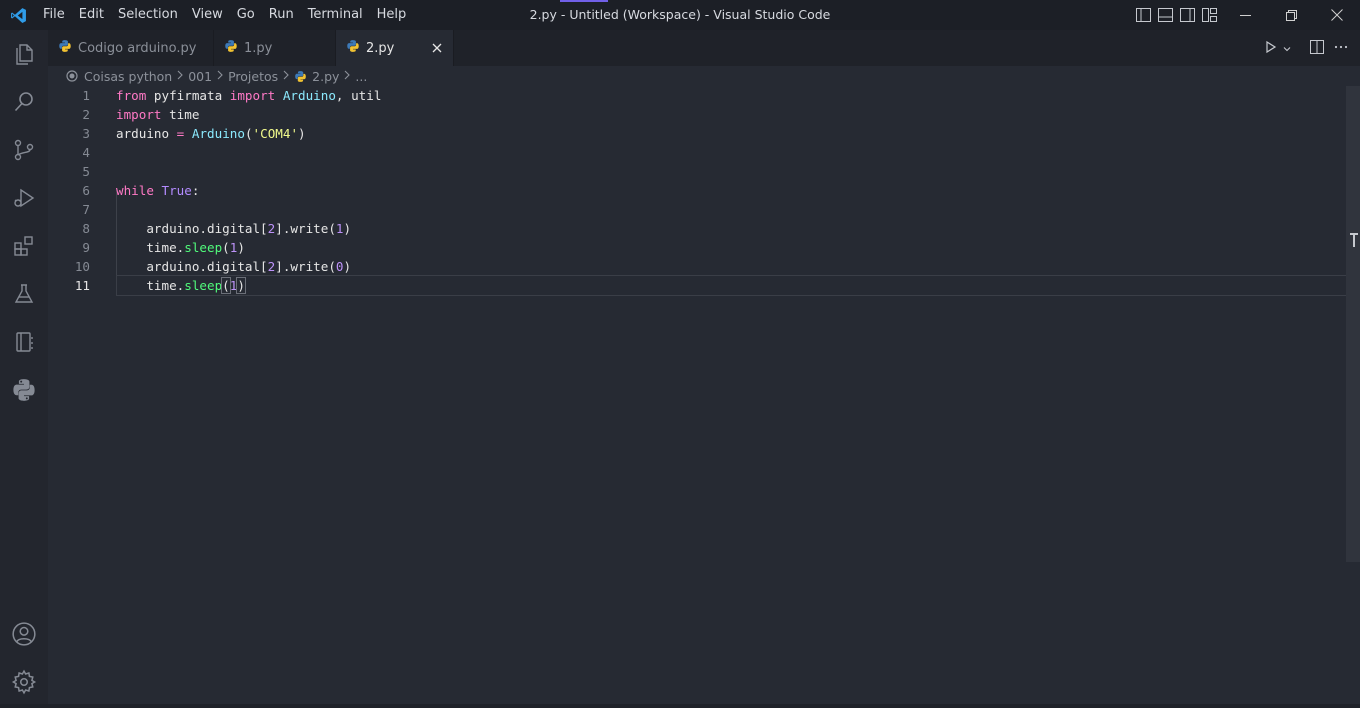  I want to click on code-text: from pyfirmata import Arduino, util, so click(249, 95).